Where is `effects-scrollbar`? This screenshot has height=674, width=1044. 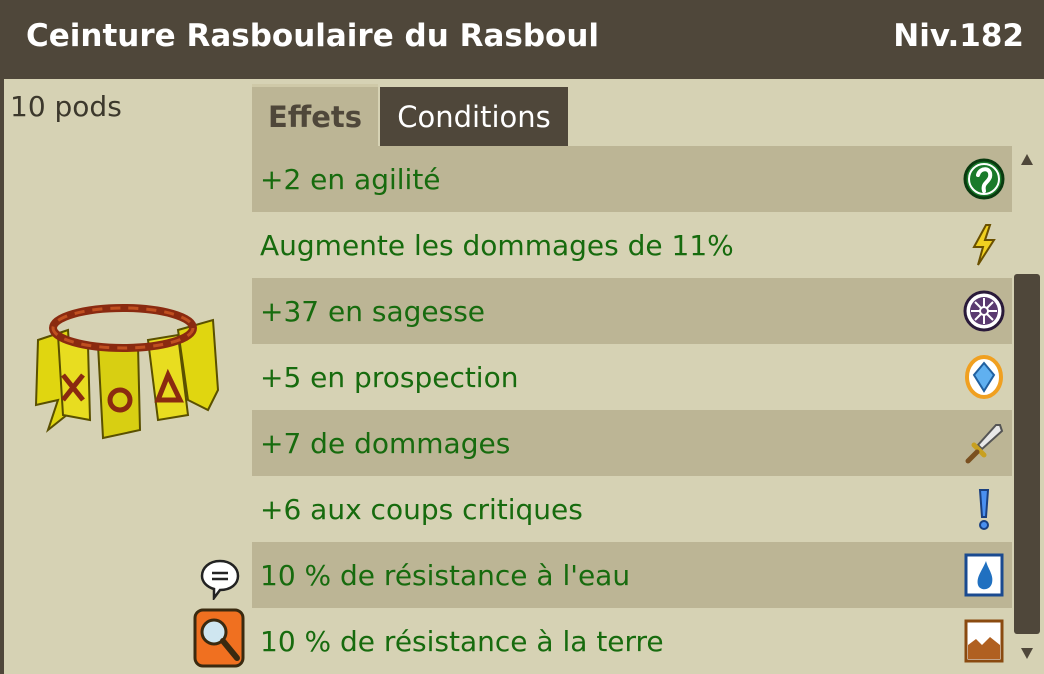 effects-scrollbar is located at coordinates (1028, 410).